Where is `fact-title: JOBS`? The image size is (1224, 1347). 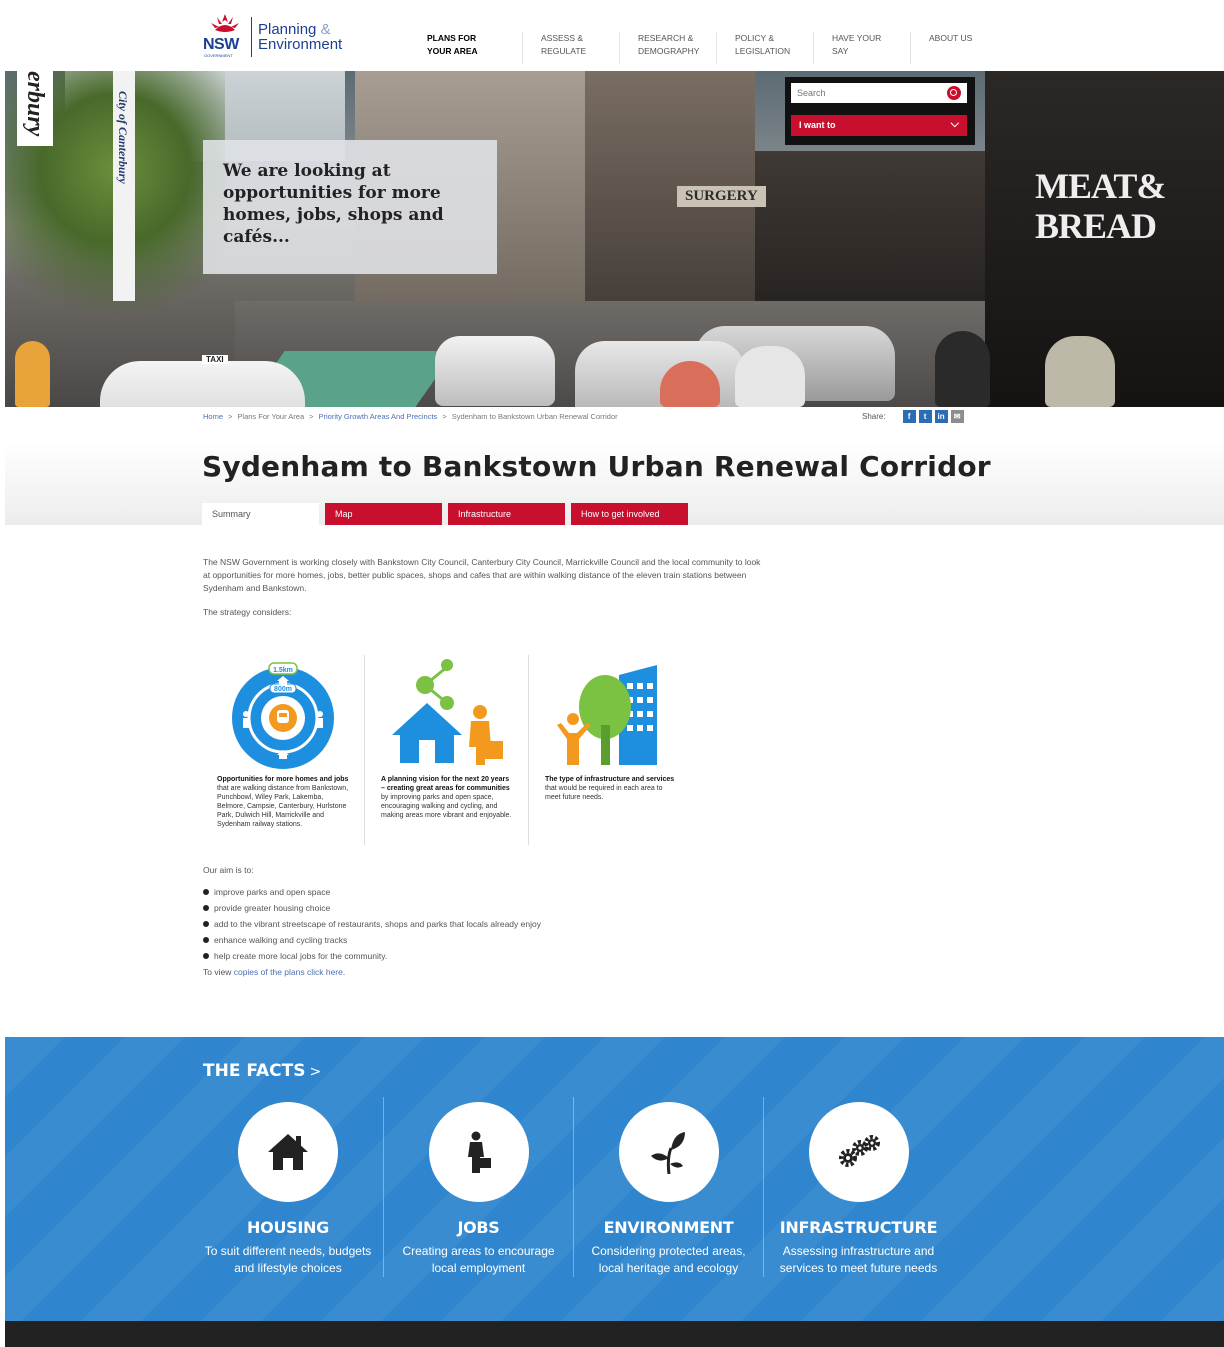 fact-title: JOBS is located at coordinates (478, 1227).